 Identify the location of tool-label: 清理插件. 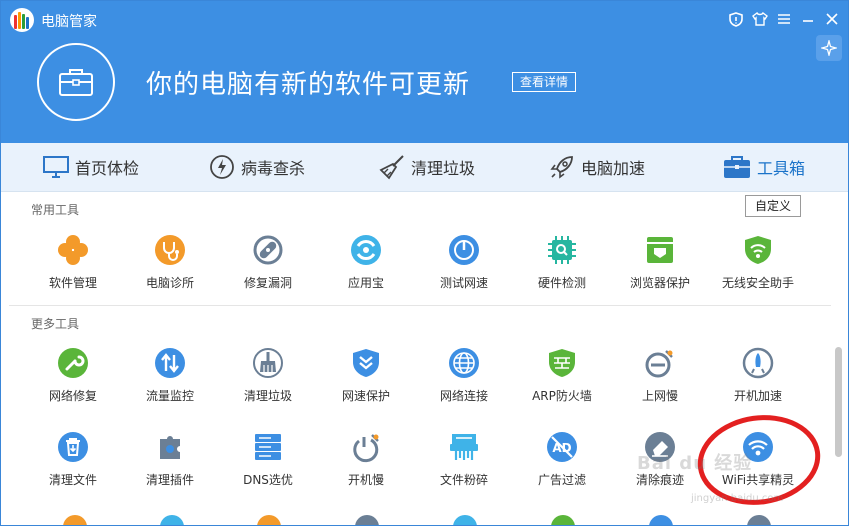
(169, 480).